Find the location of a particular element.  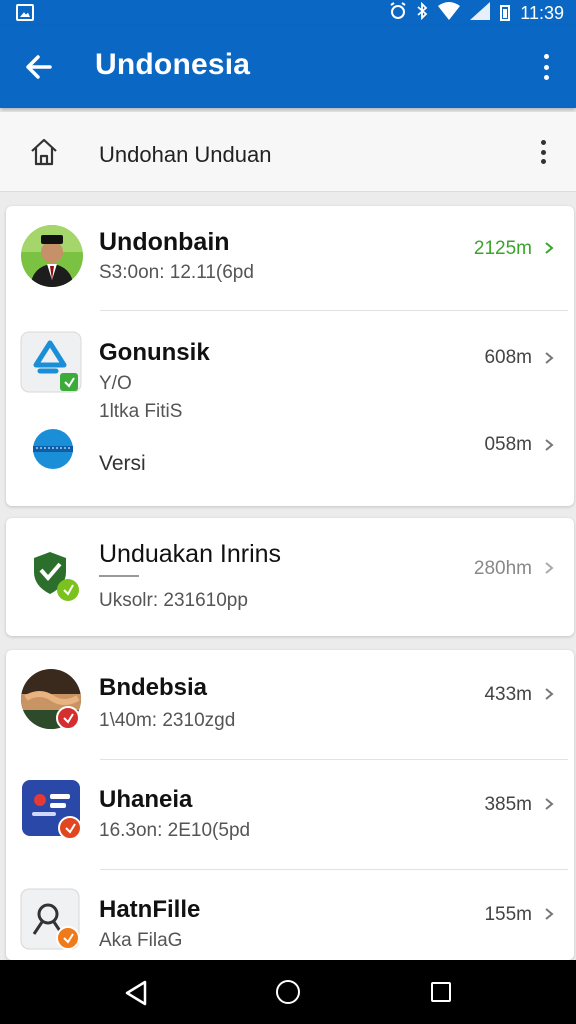

item-detail: S3:0on: 12.11(6pd is located at coordinates (176, 272).